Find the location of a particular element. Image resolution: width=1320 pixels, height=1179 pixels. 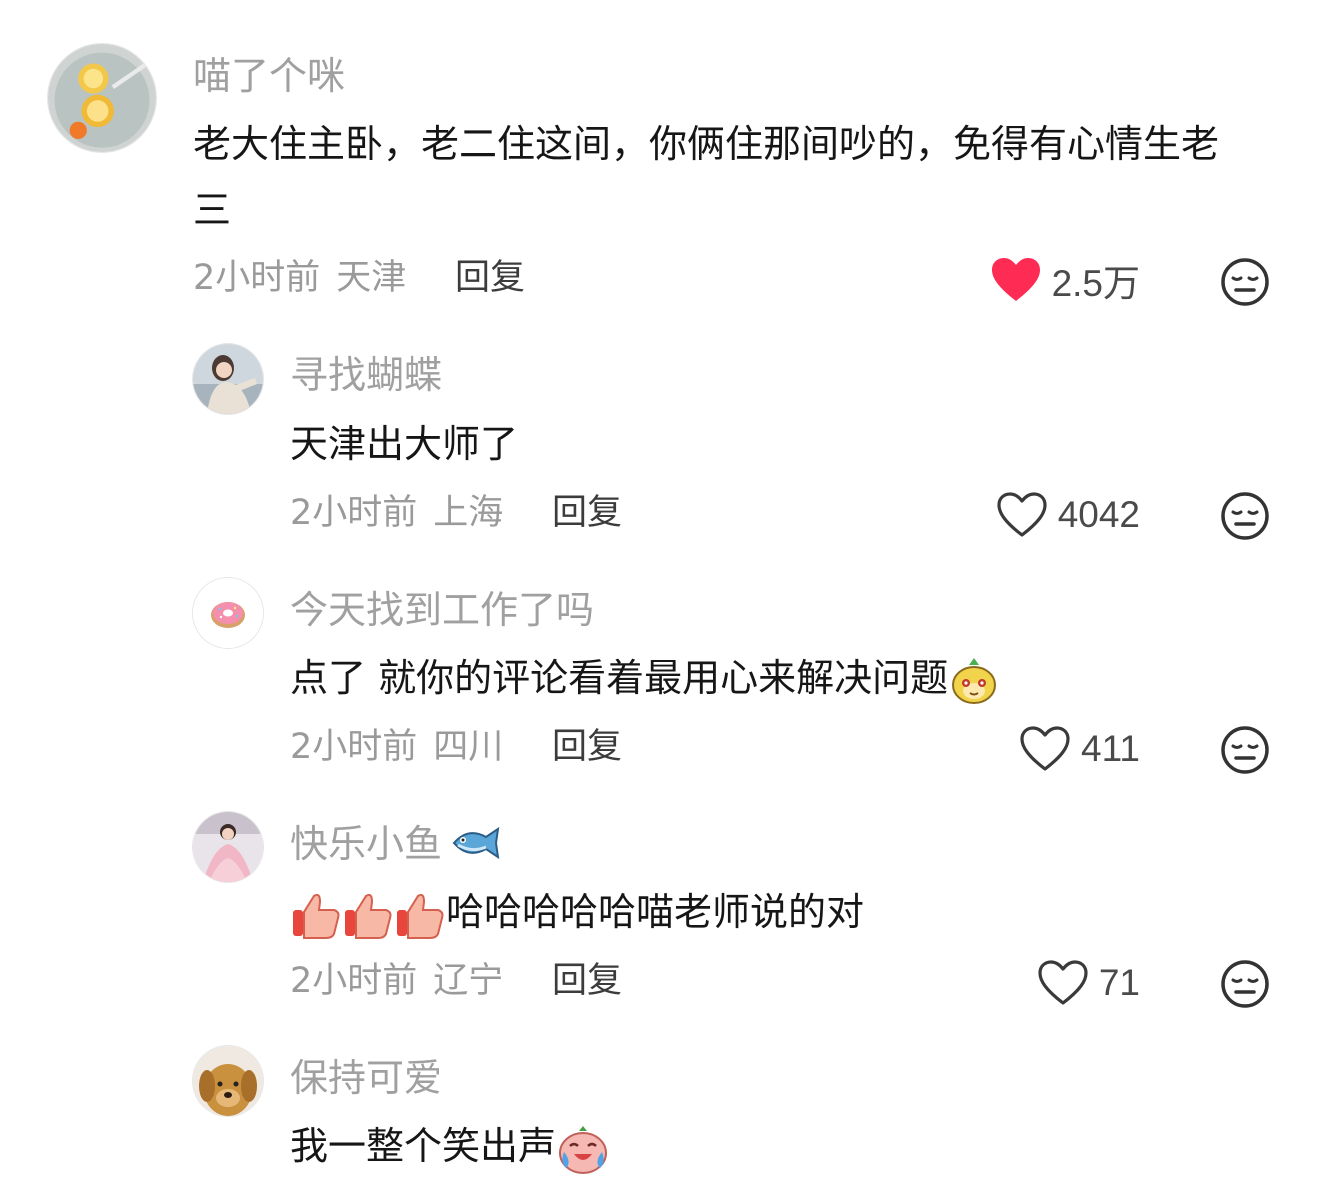

like-button: 71 is located at coordinates (1088, 983).